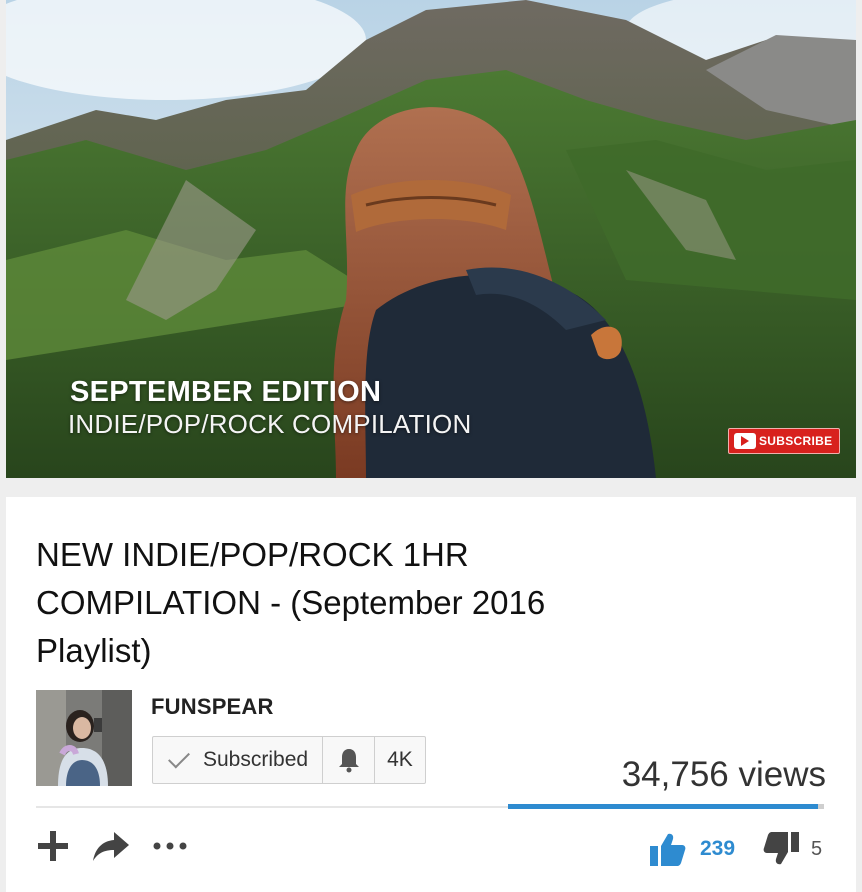  I want to click on add-to-button, so click(53, 846).